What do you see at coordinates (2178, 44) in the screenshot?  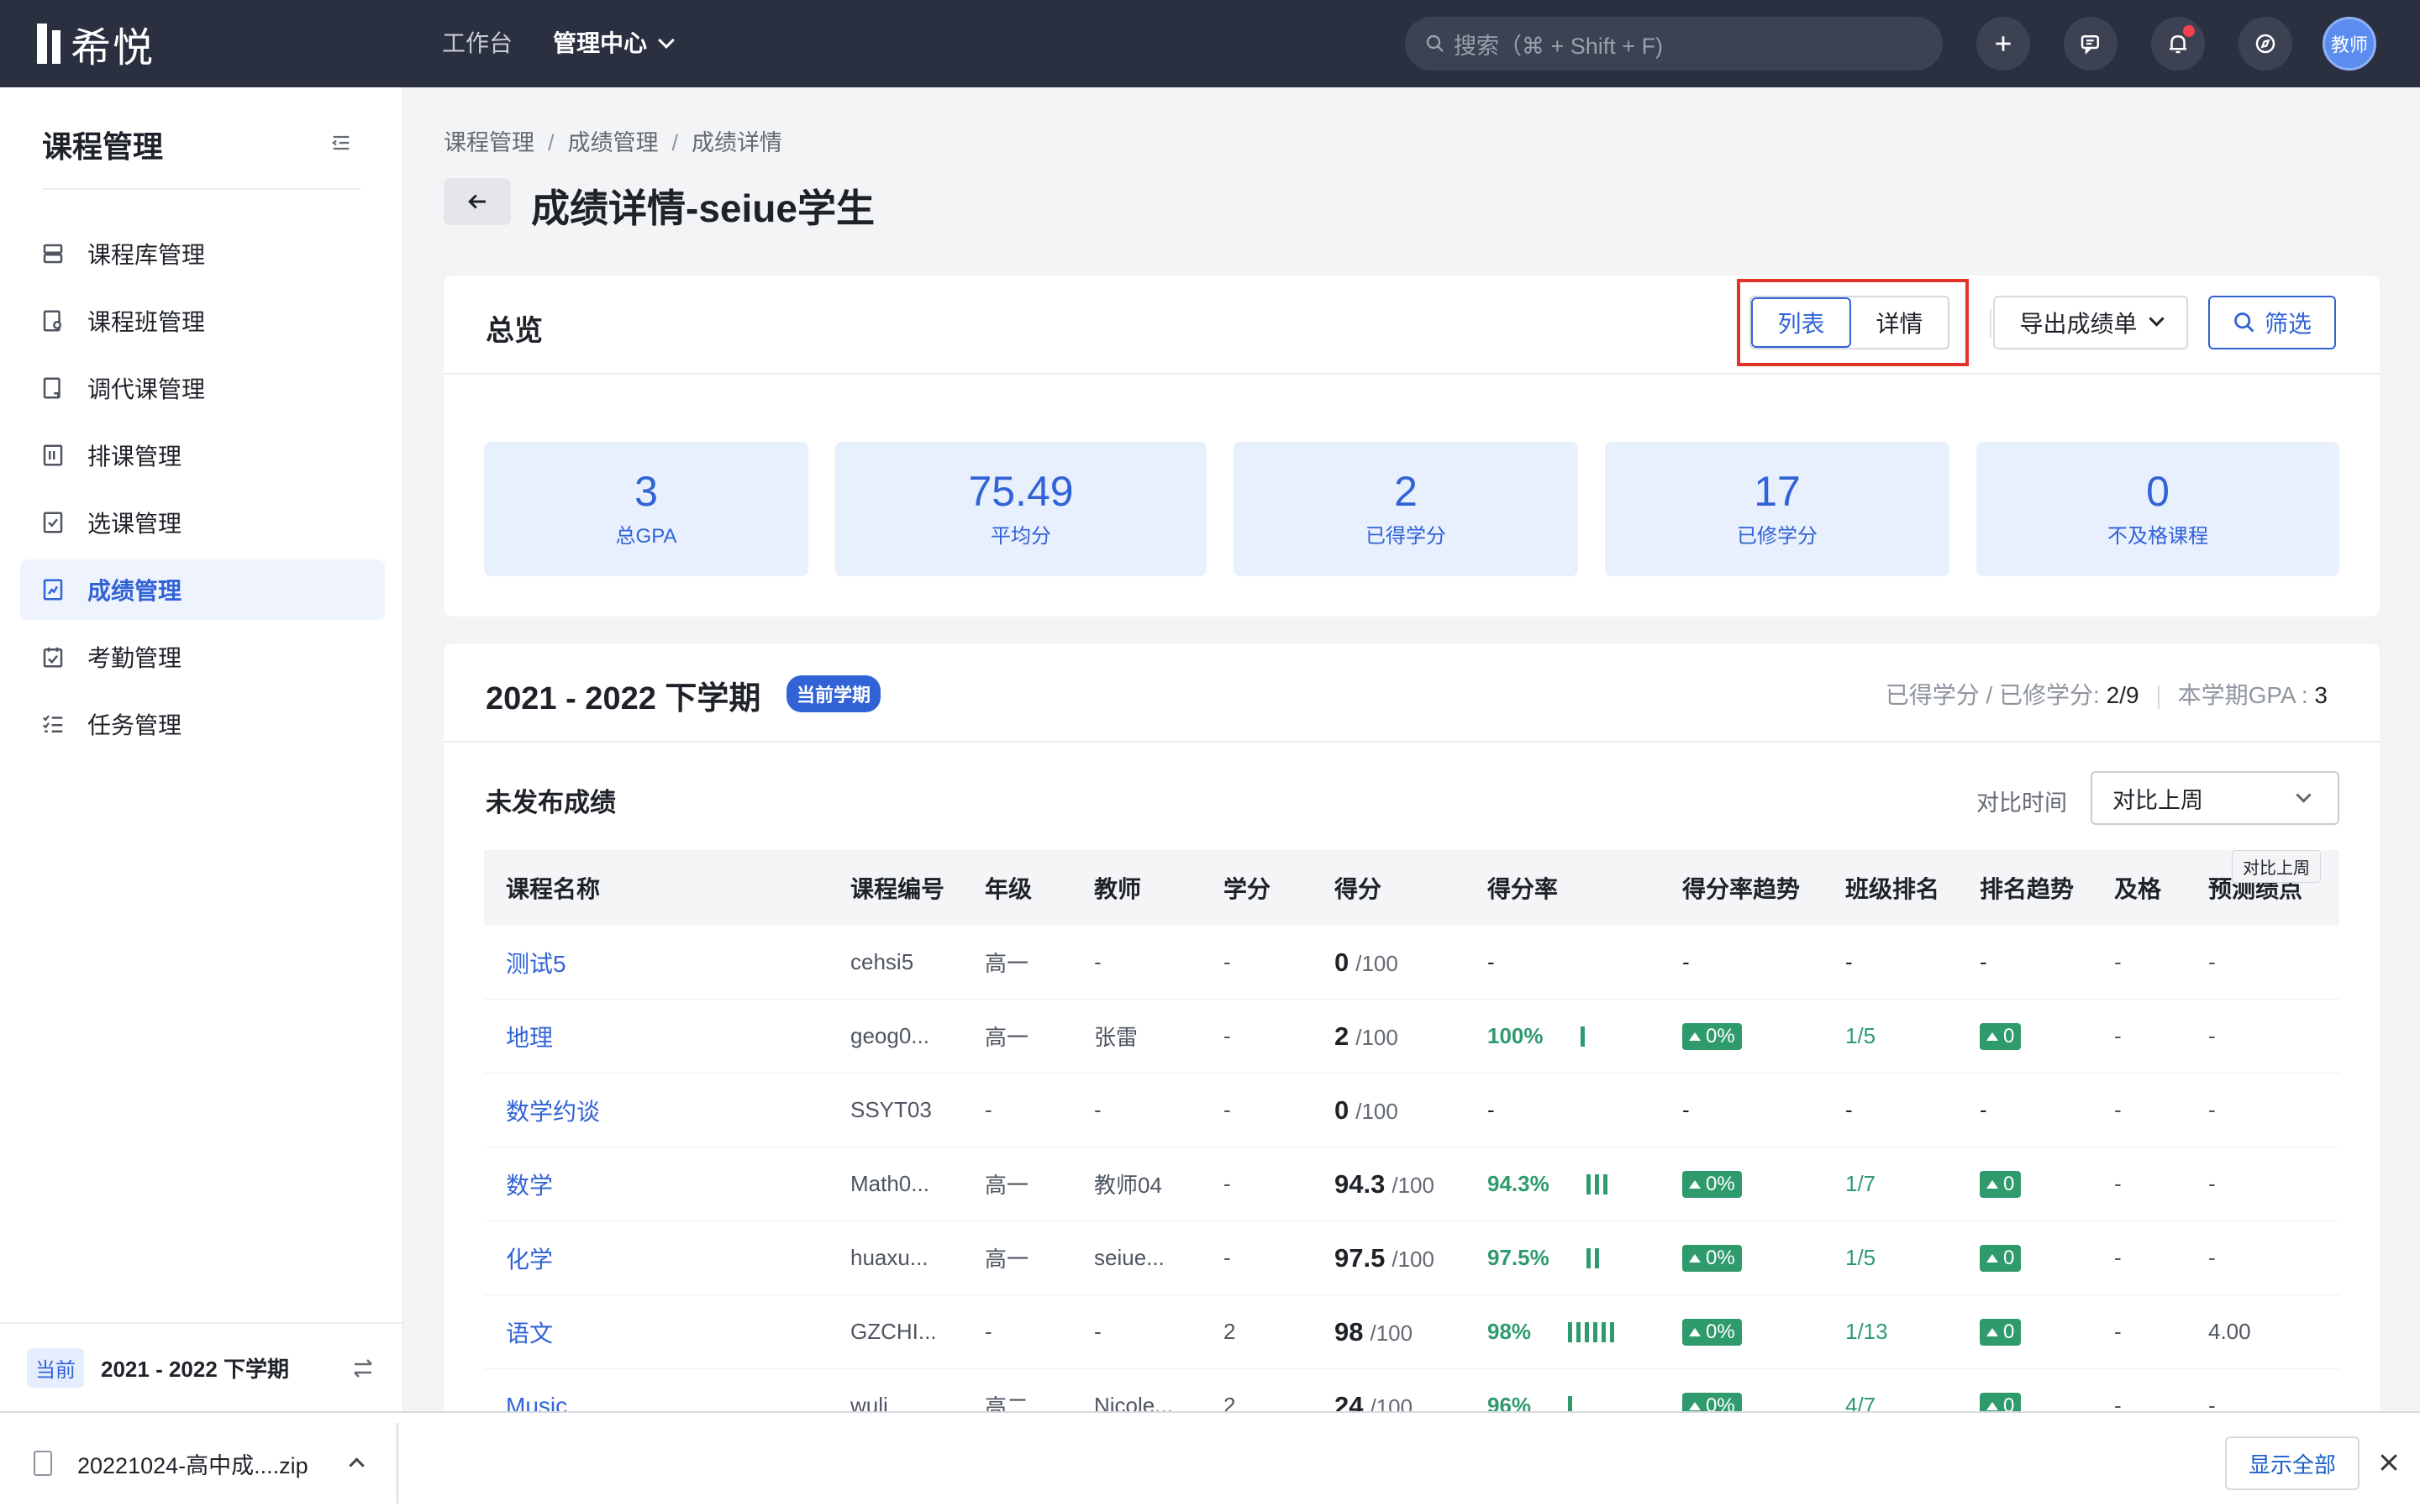 I see `notifications-button` at bounding box center [2178, 44].